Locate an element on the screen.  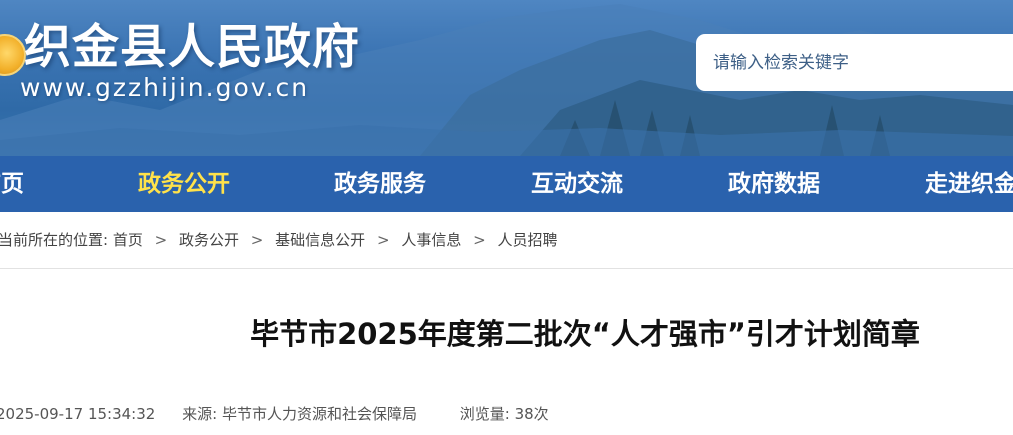
views-count: 38次 is located at coordinates (531, 414).